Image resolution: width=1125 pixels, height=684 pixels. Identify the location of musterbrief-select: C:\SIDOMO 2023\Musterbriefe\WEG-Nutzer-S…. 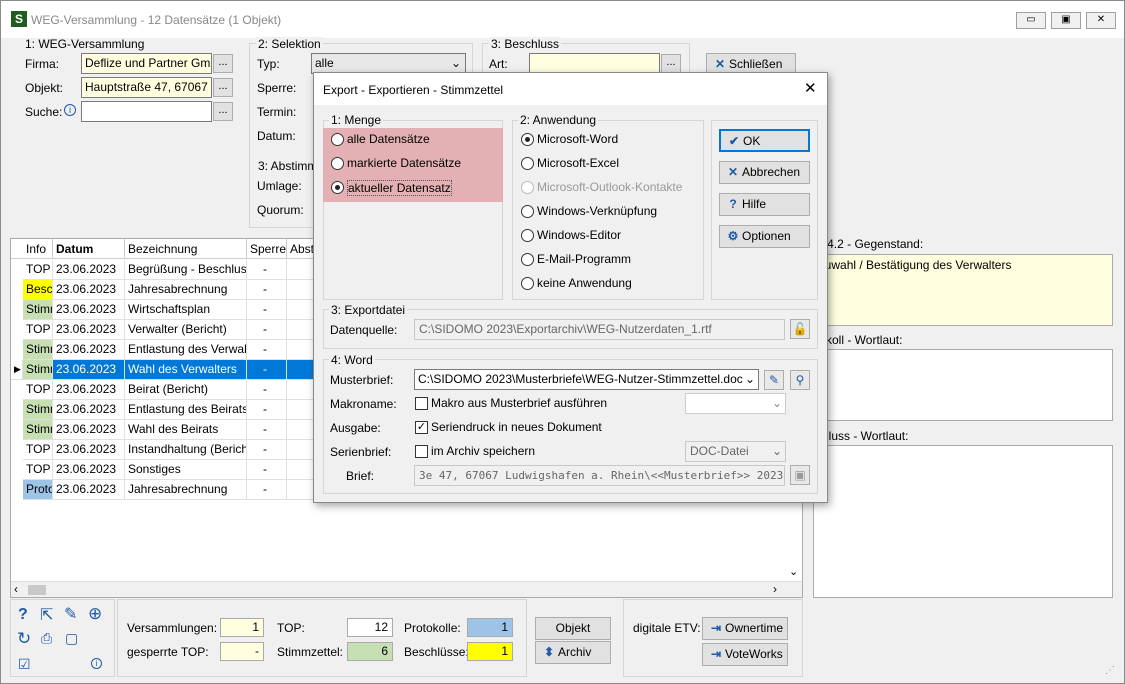
(586, 379).